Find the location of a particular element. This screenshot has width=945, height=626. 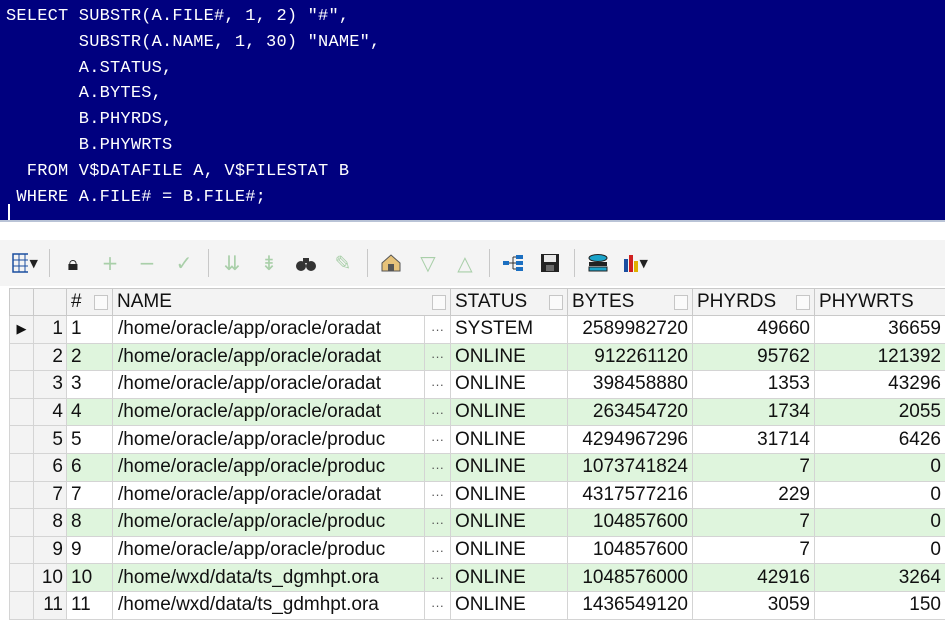

row-number: 1 is located at coordinates (50, 329).